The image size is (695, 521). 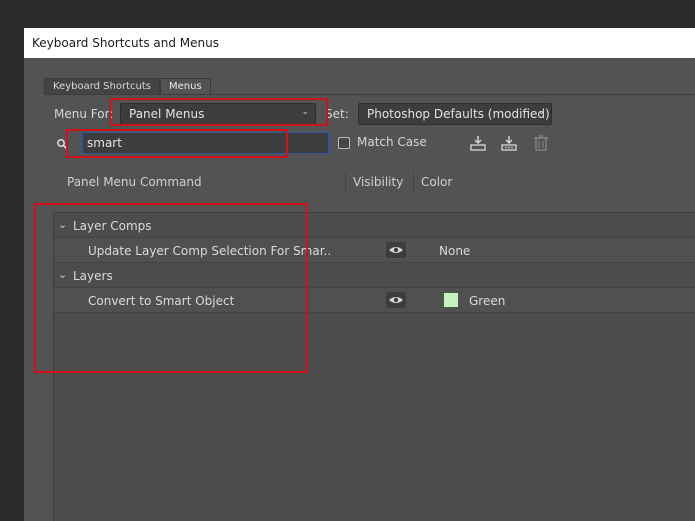 What do you see at coordinates (374, 300) in the screenshot?
I see `list-item: Convert to Smart Object Green` at bounding box center [374, 300].